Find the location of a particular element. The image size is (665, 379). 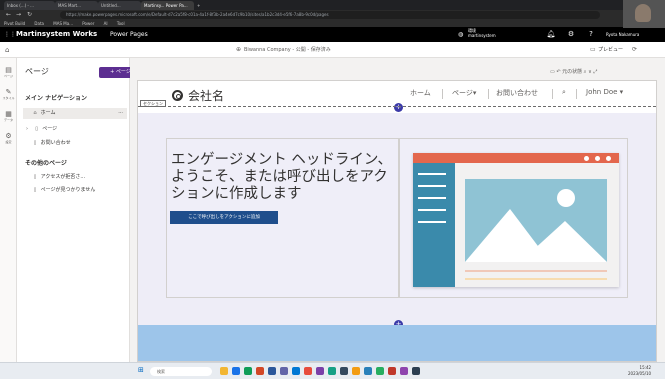

reload-icon: ↻ is located at coordinates (29, 14).